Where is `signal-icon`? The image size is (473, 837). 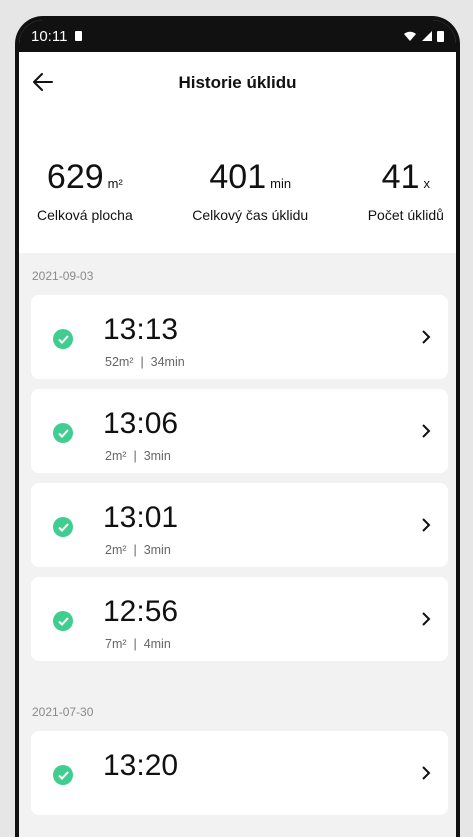
signal-icon is located at coordinates (427, 36).